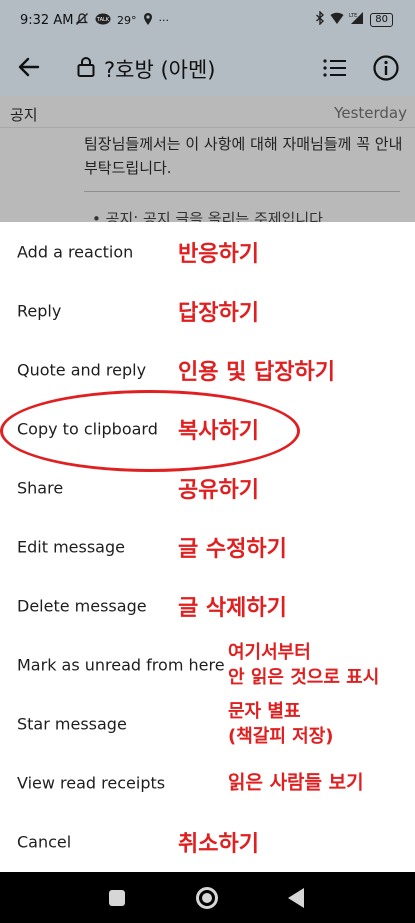 The width and height of the screenshot is (415, 923). Describe the element at coordinates (29, 67) in the screenshot. I see `back-arrow-icon` at that location.